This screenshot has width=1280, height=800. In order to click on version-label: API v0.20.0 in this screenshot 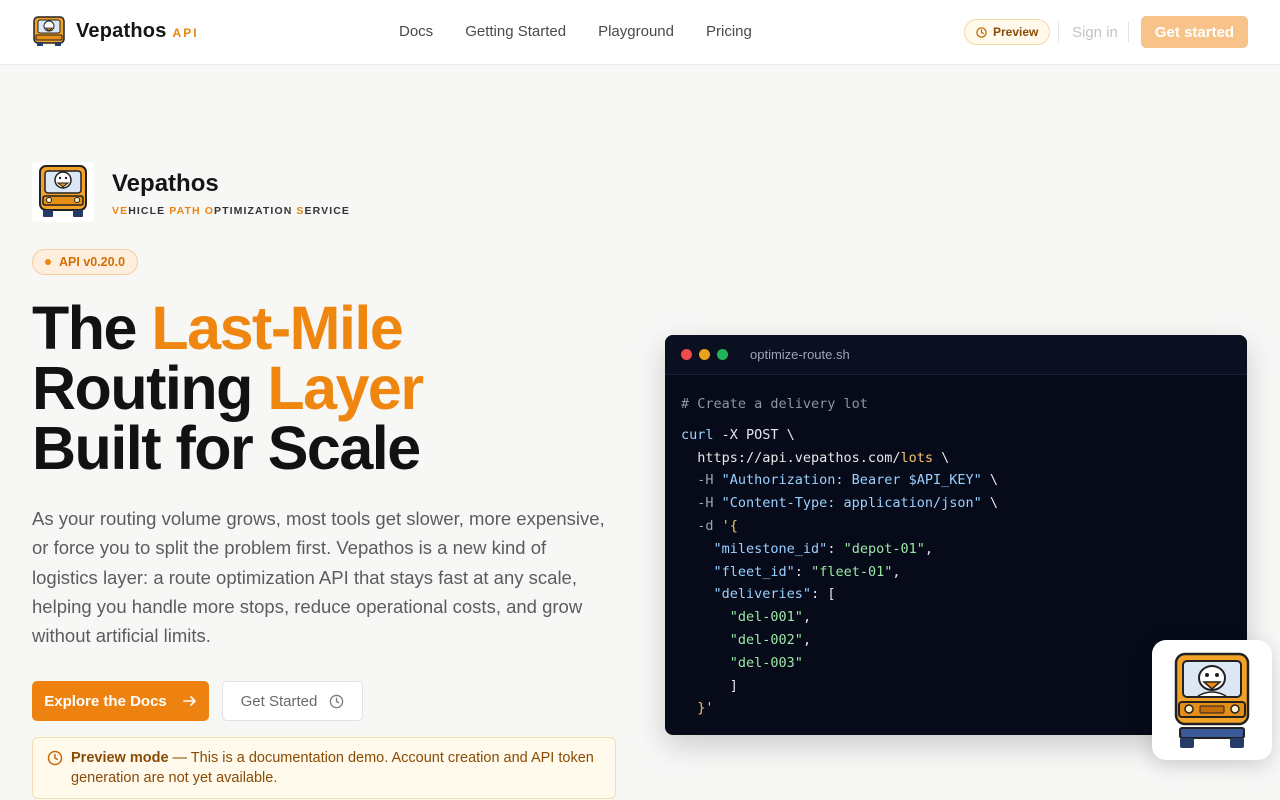, I will do `click(92, 262)`.